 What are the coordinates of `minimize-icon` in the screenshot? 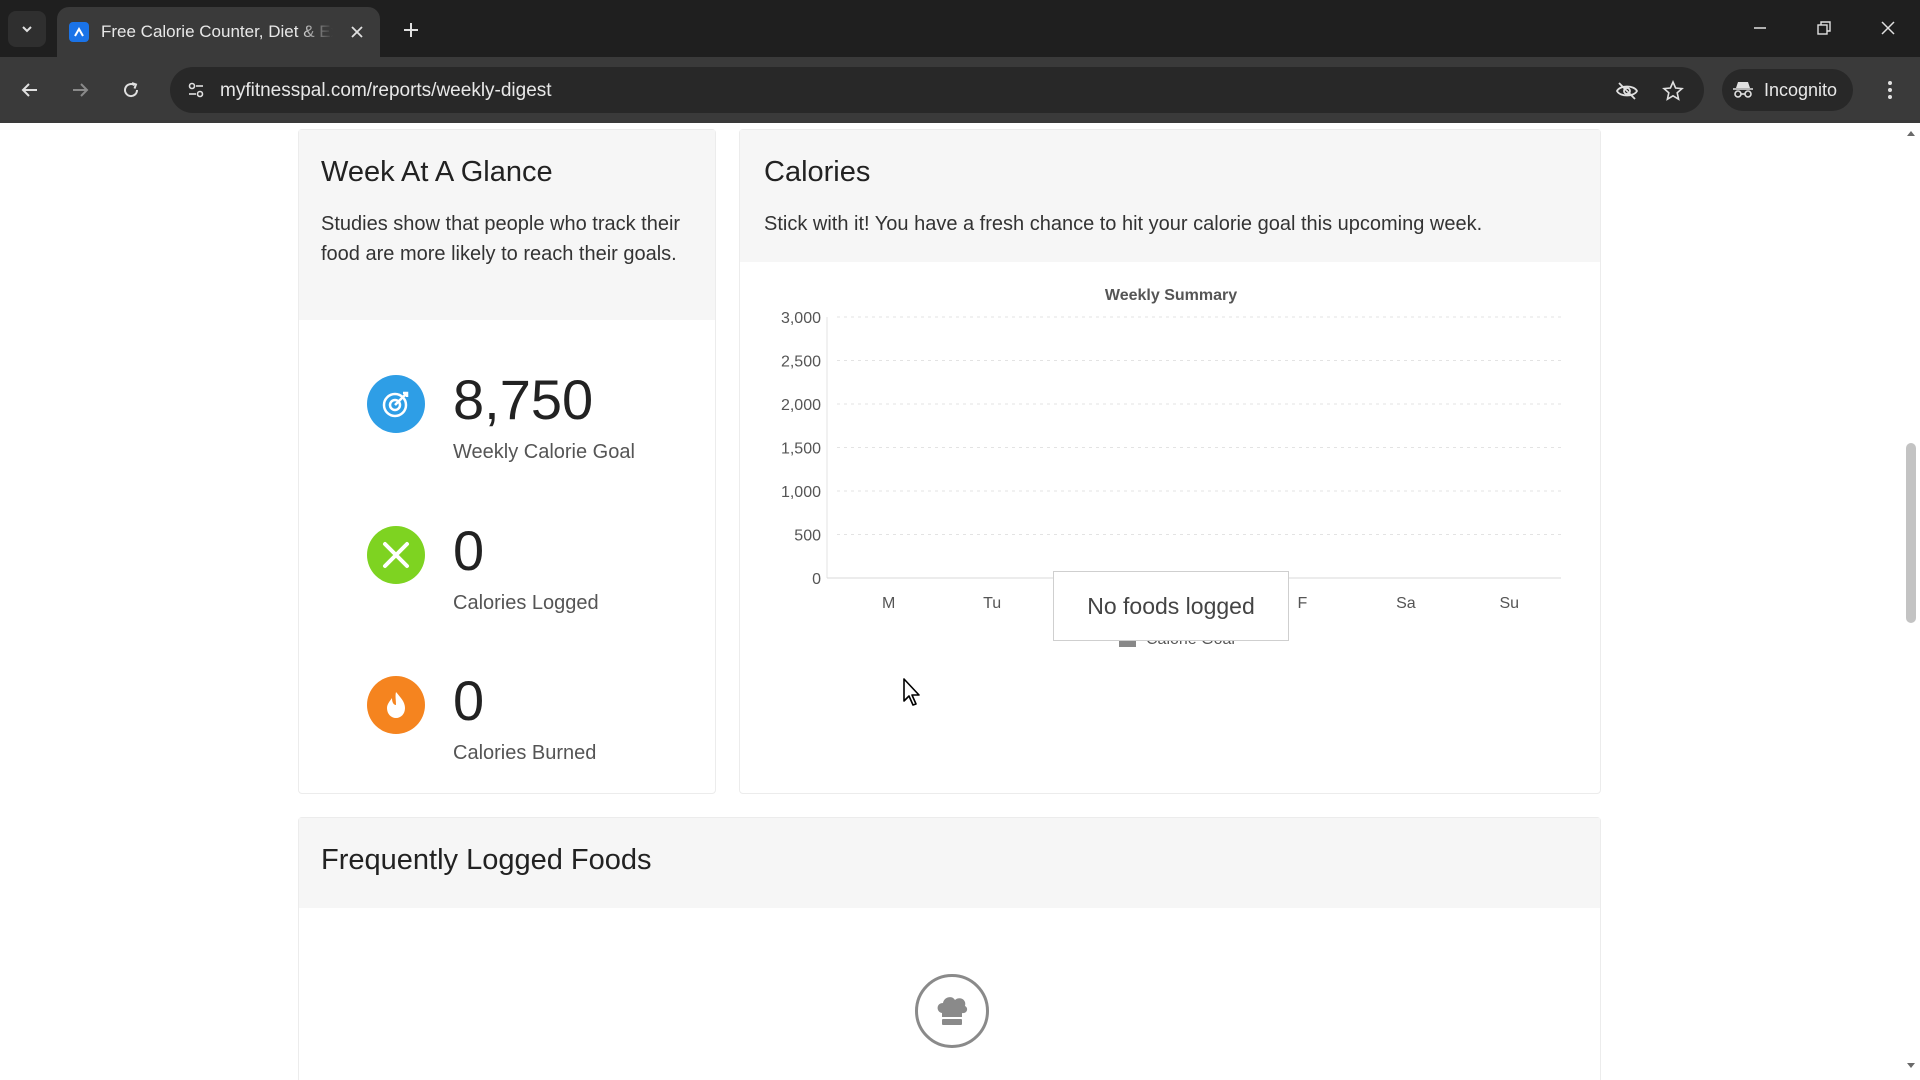 It's located at (1760, 28).